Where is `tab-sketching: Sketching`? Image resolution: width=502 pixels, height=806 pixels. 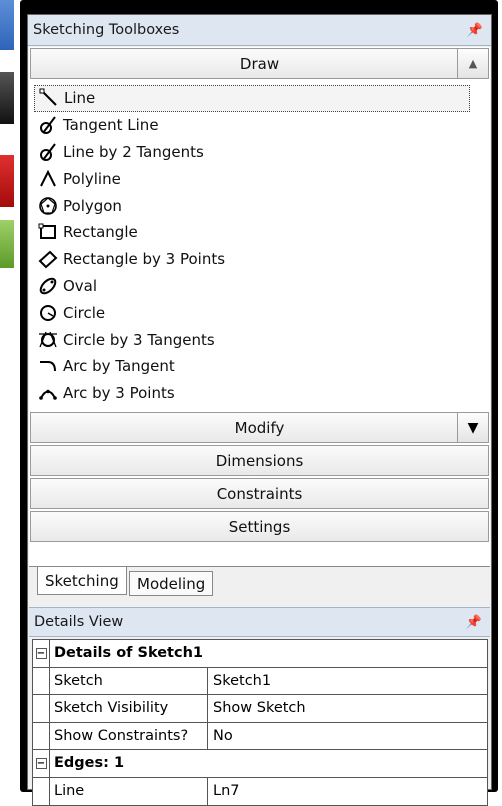 tab-sketching: Sketching is located at coordinates (82, 581).